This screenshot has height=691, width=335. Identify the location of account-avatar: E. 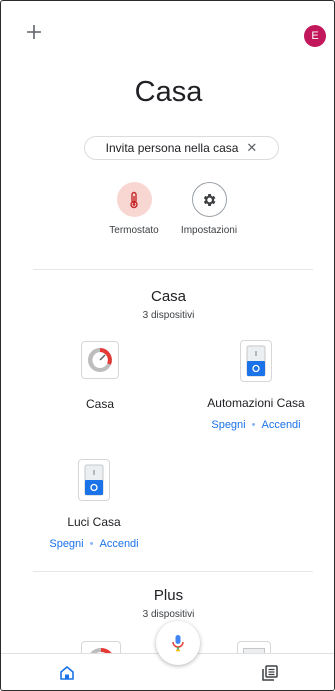
(315, 36).